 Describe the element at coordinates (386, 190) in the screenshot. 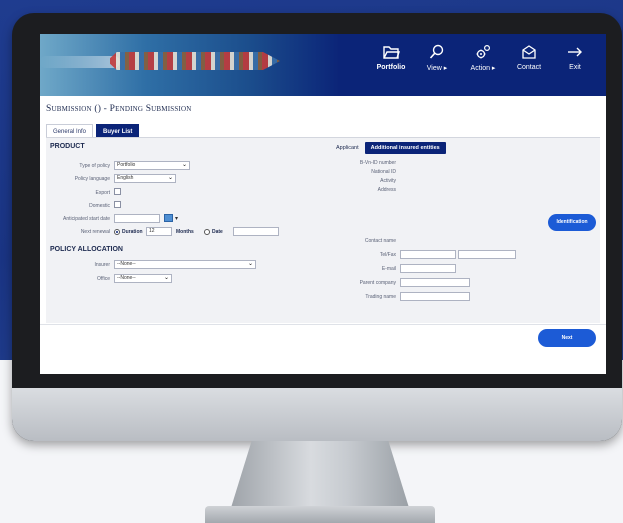

I see `address-label: Address` at that location.